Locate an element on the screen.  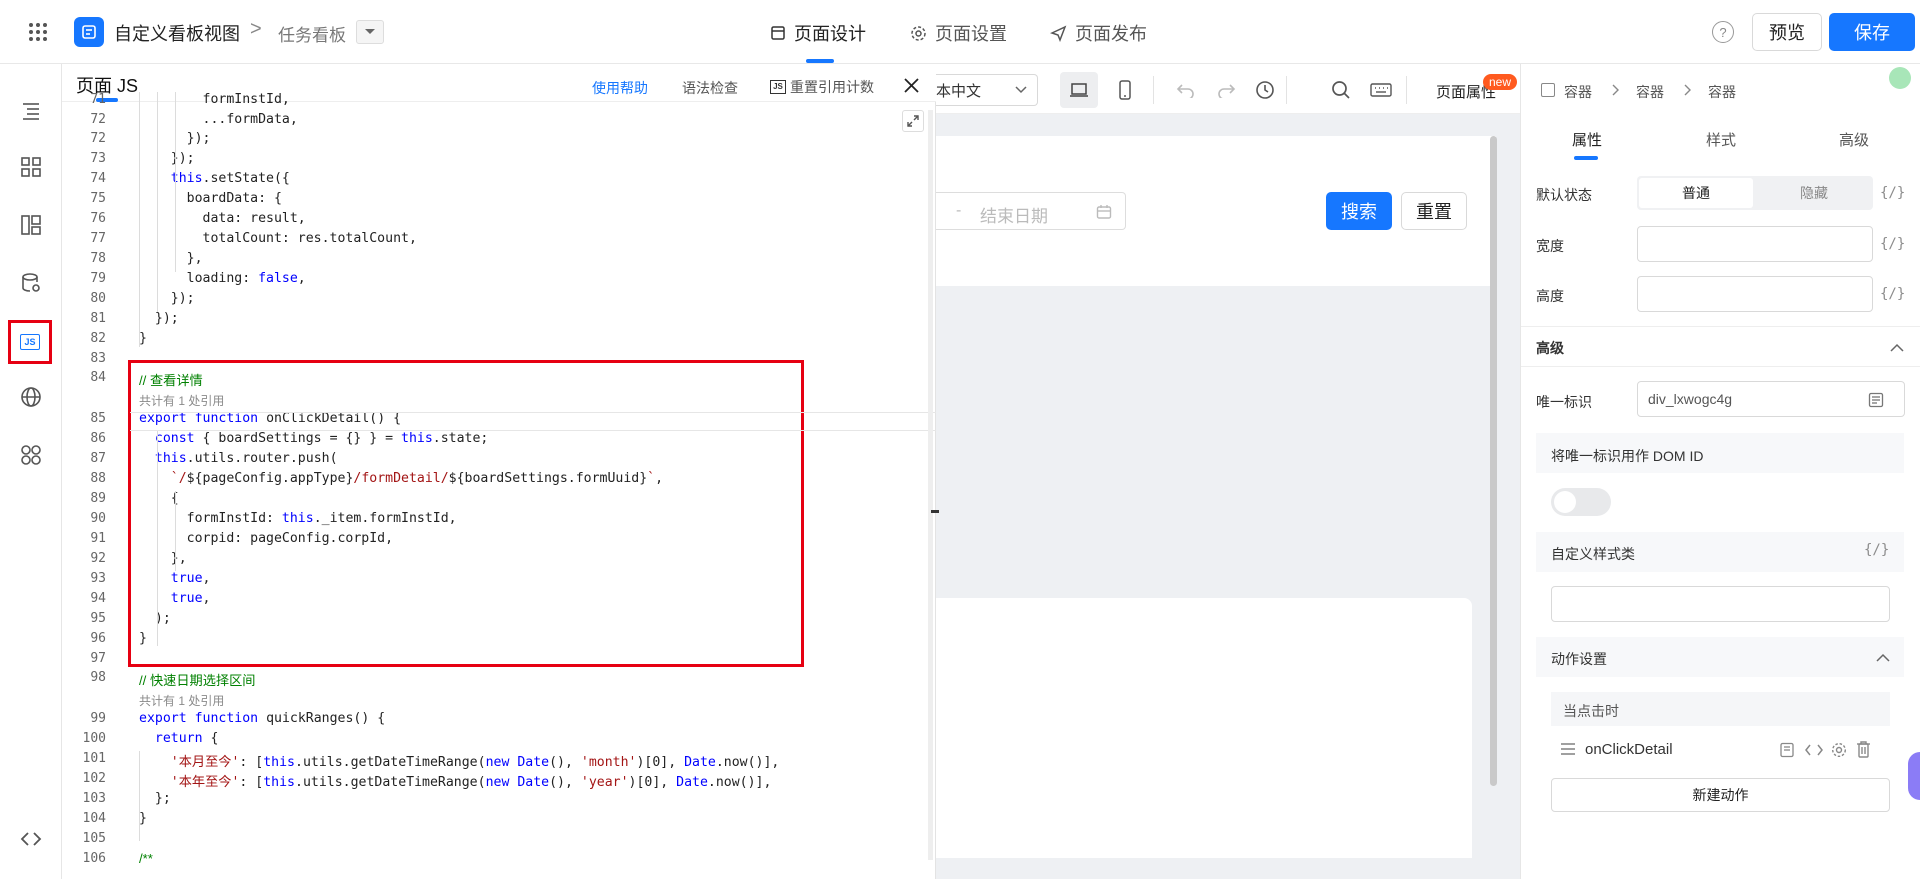
line-number: 105 is located at coordinates (94, 838).